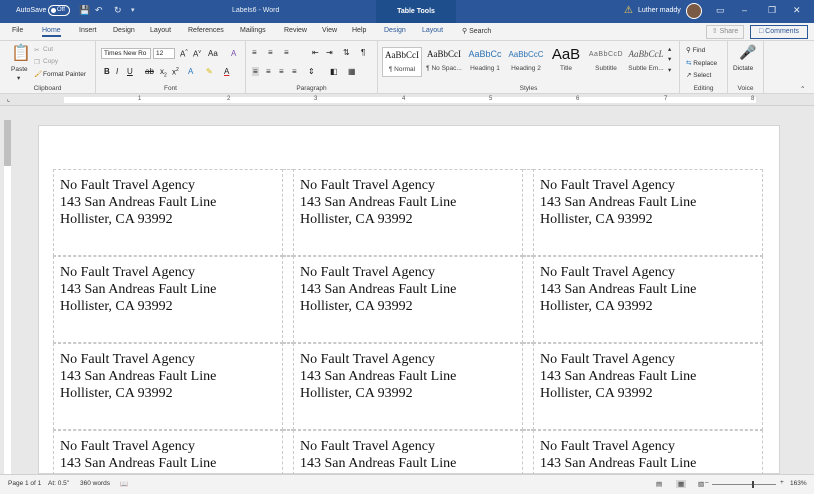 This screenshot has height=494, width=814. I want to click on show-formatting-icon: ¶, so click(363, 52).